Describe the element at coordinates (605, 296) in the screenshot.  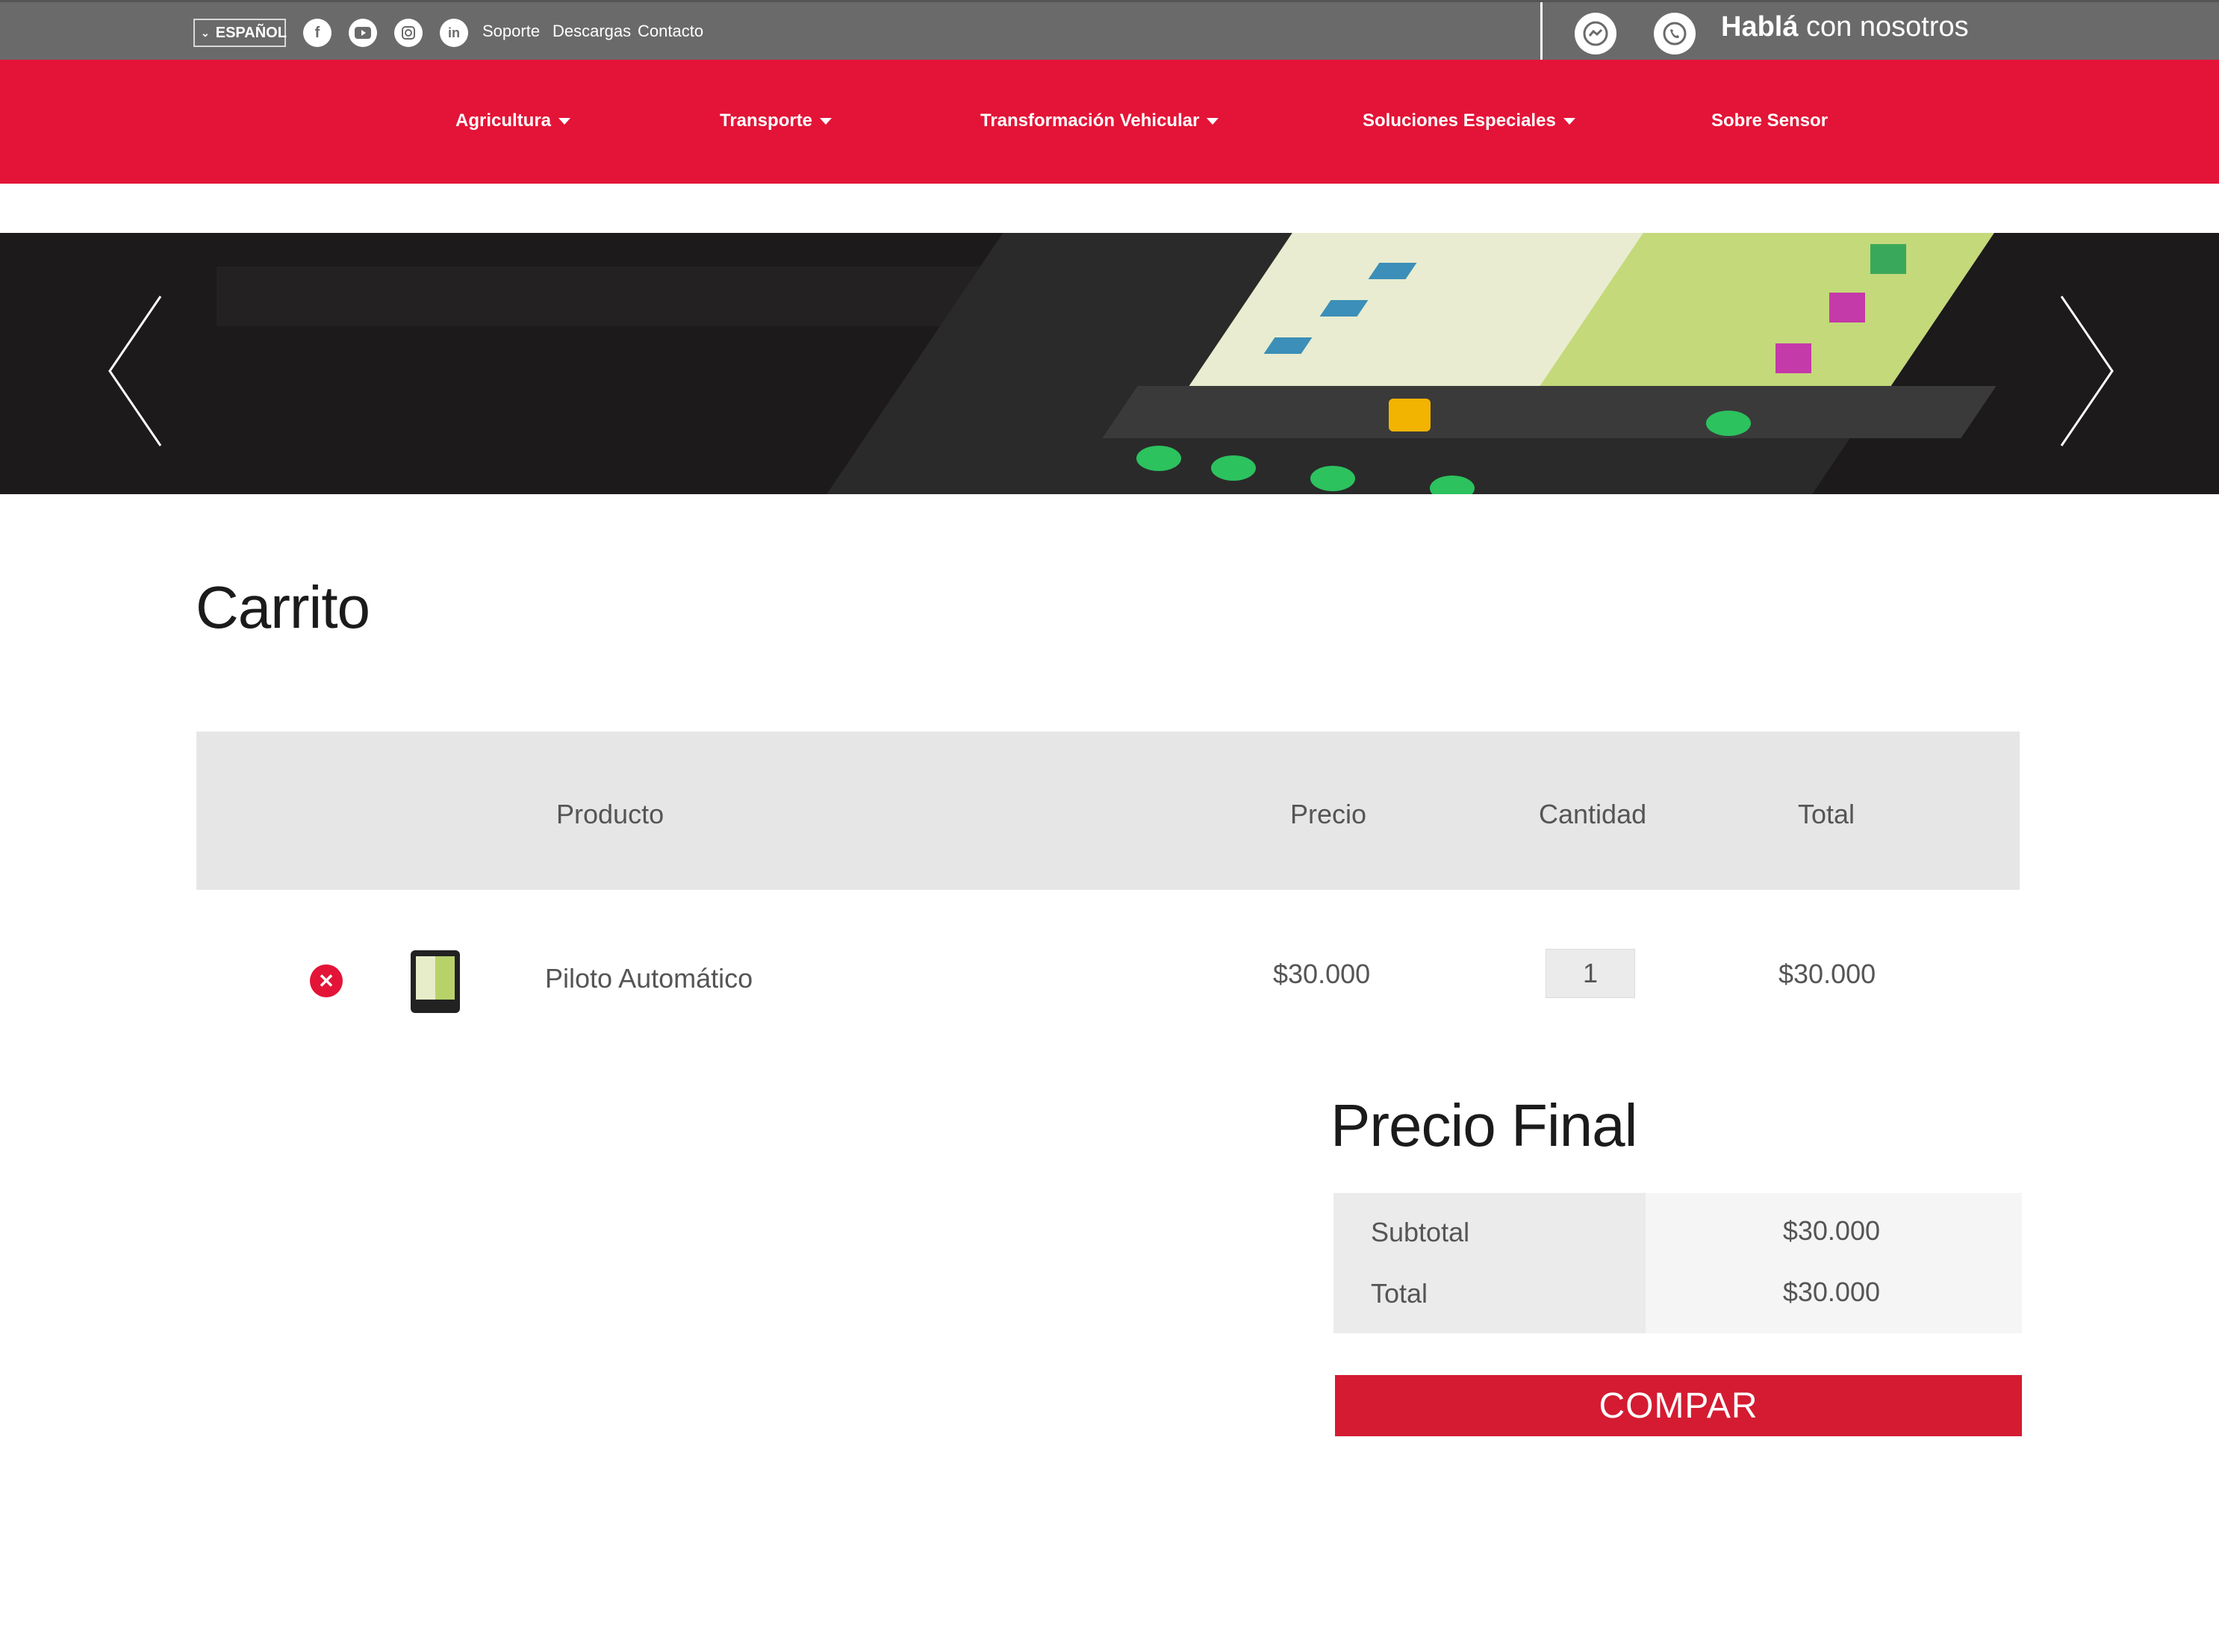
I see `banner-shade` at that location.